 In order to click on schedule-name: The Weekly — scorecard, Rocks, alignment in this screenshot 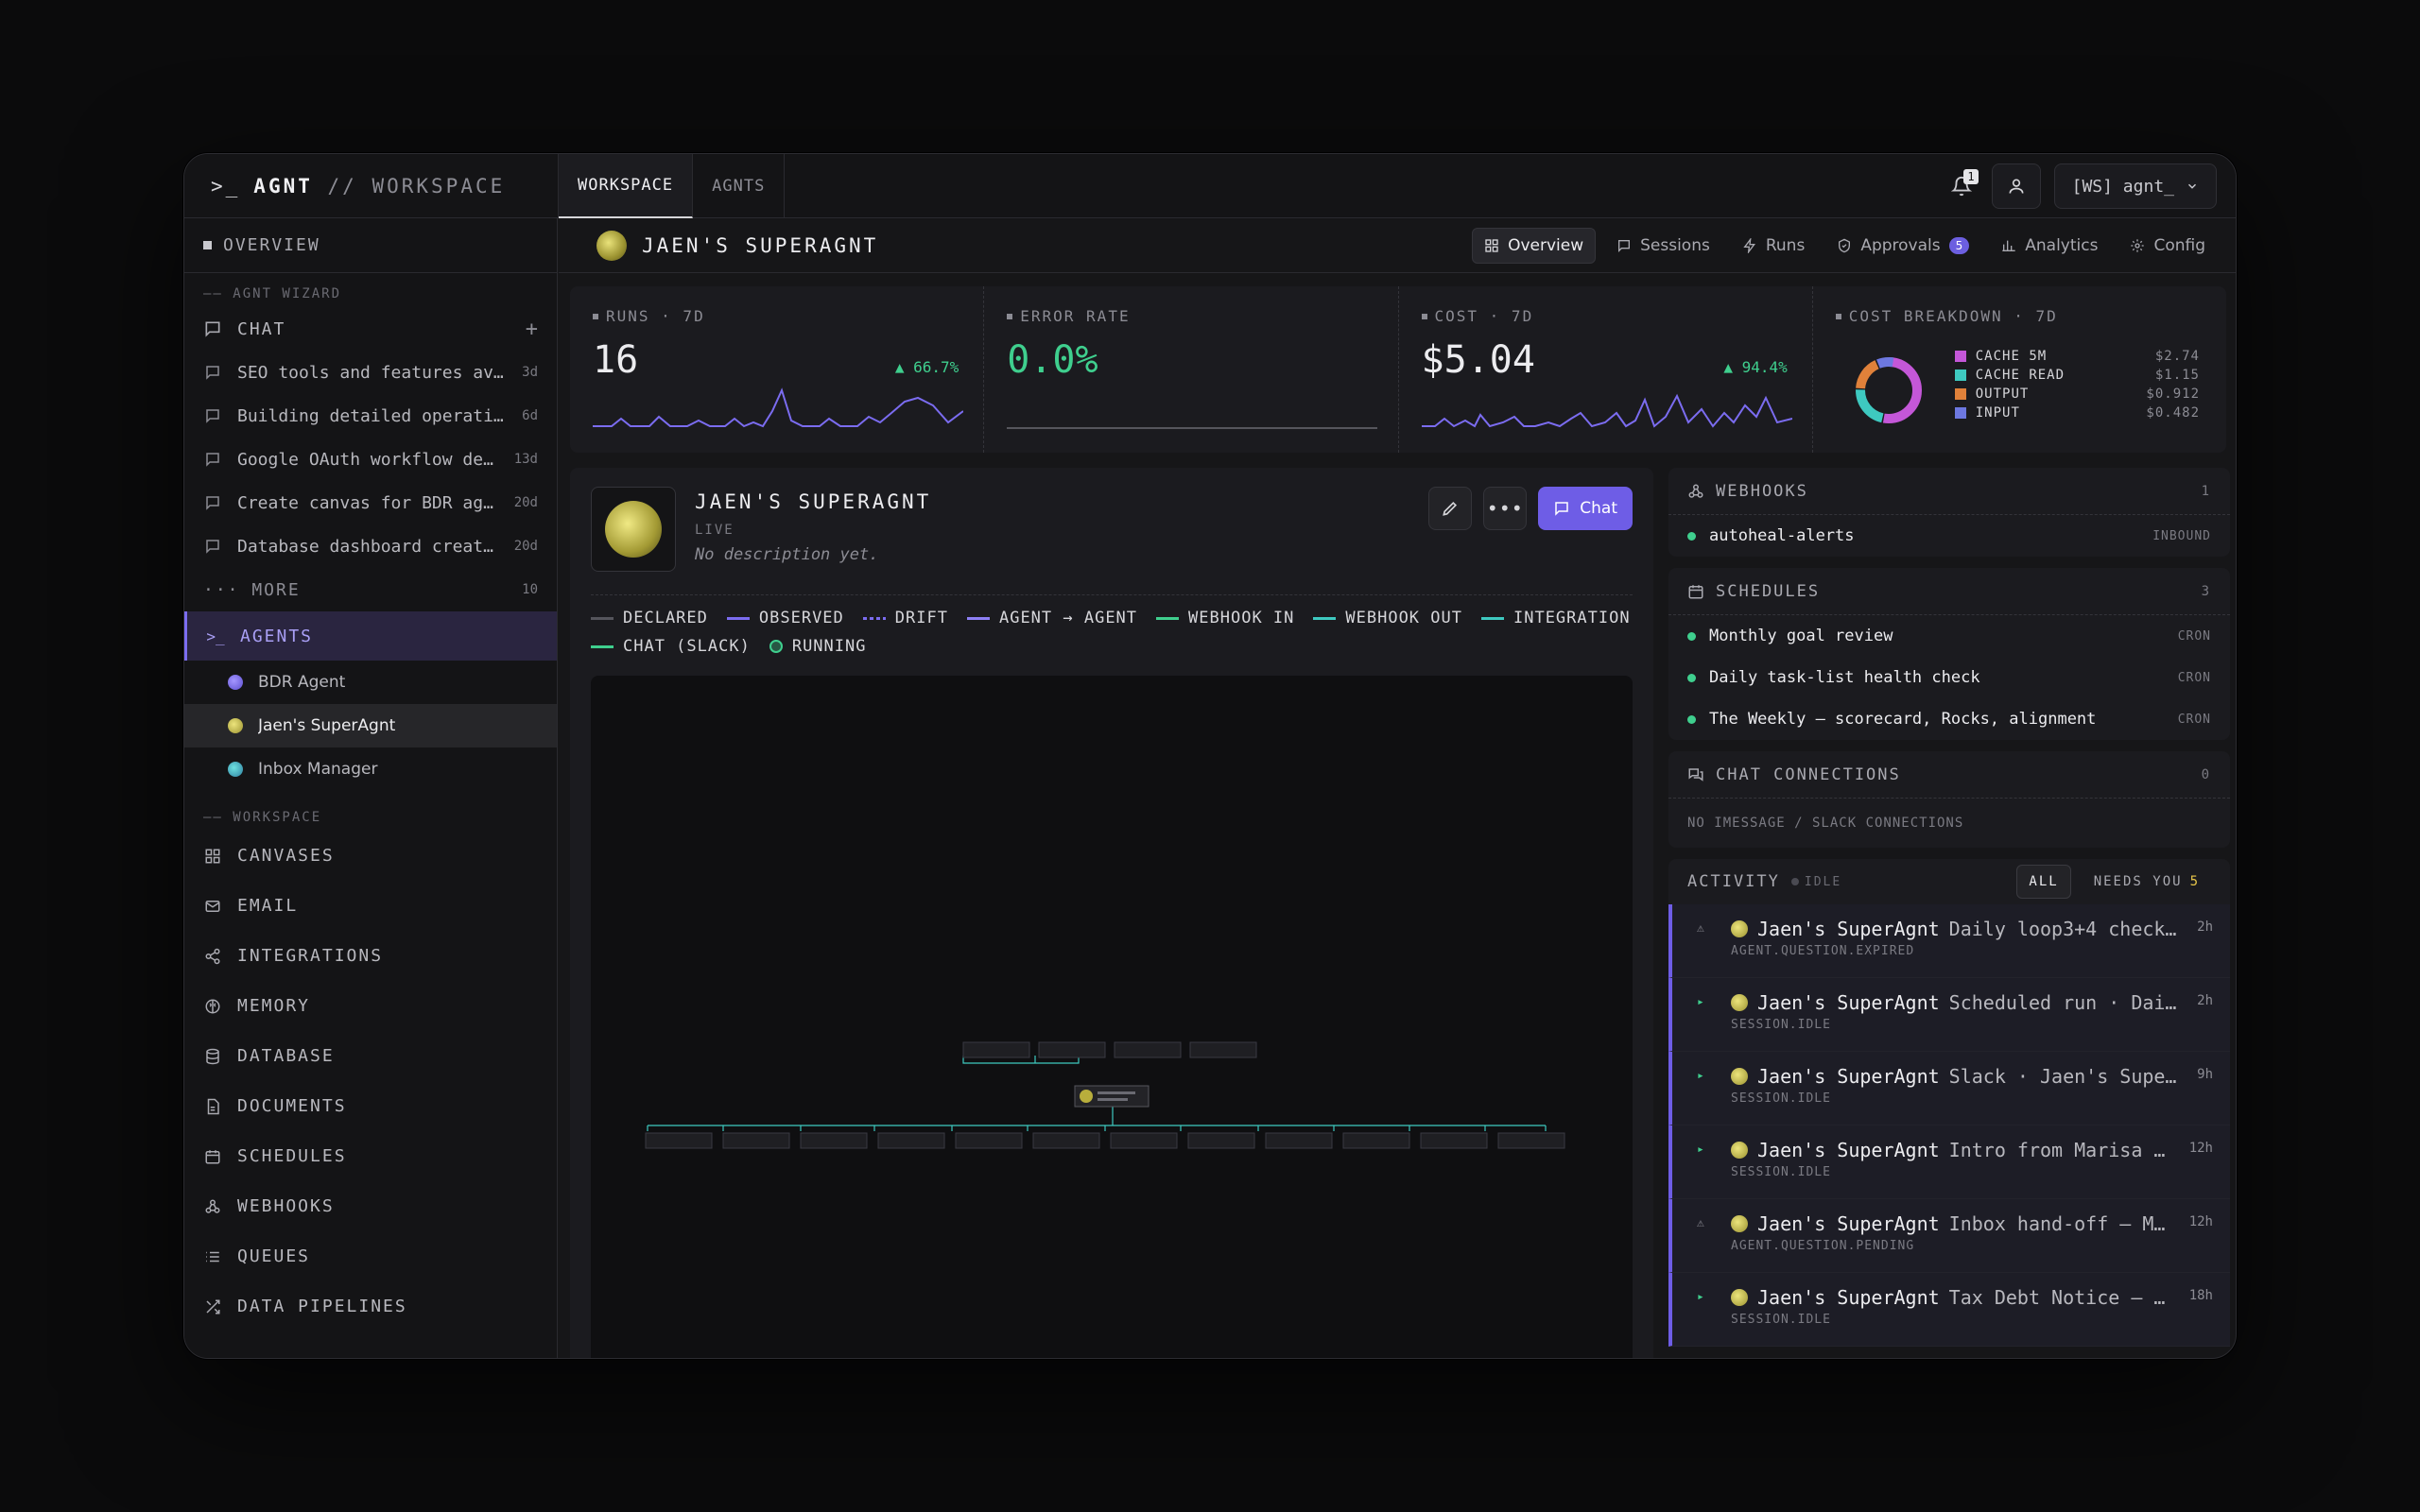, I will do `click(1903, 719)`.